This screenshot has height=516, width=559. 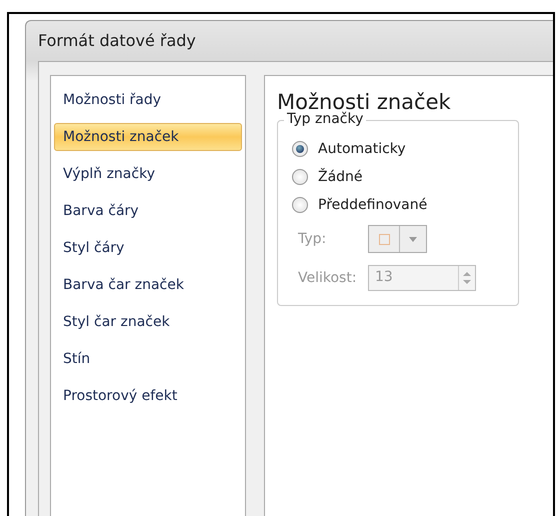 What do you see at coordinates (362, 149) in the screenshot?
I see `radio-label: Automaticky` at bounding box center [362, 149].